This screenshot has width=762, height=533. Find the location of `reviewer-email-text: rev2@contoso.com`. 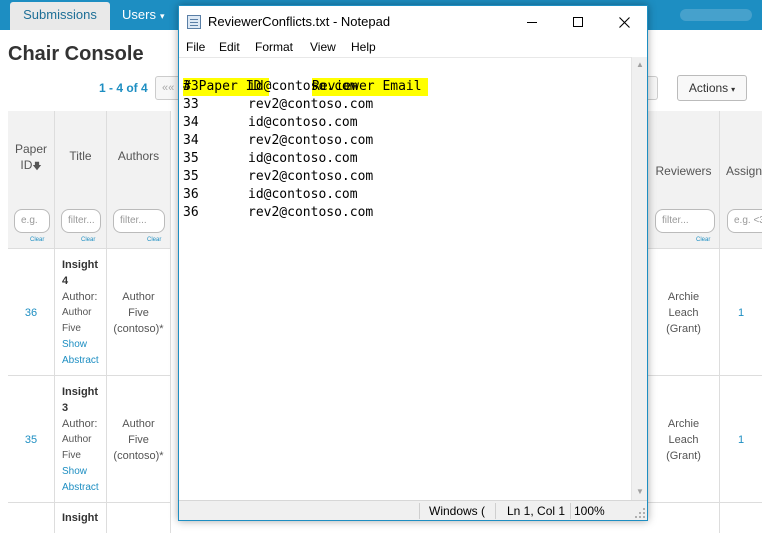

reviewer-email-text: rev2@contoso.com is located at coordinates (311, 176).